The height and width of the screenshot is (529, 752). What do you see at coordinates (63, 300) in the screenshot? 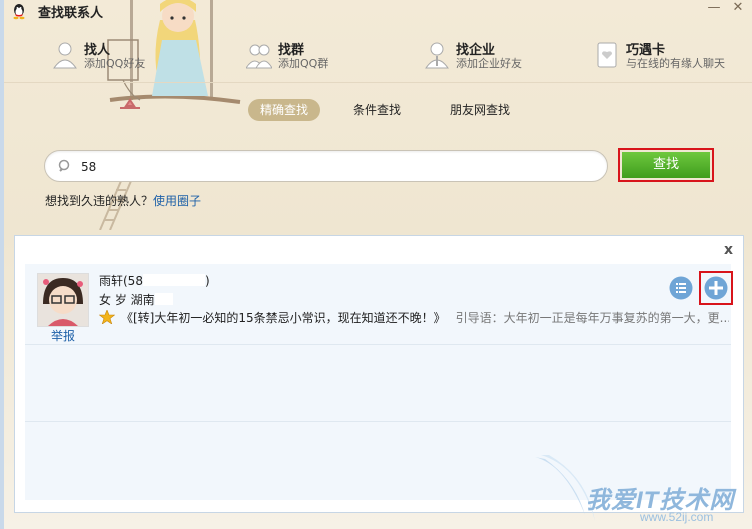
I see `avatar` at bounding box center [63, 300].